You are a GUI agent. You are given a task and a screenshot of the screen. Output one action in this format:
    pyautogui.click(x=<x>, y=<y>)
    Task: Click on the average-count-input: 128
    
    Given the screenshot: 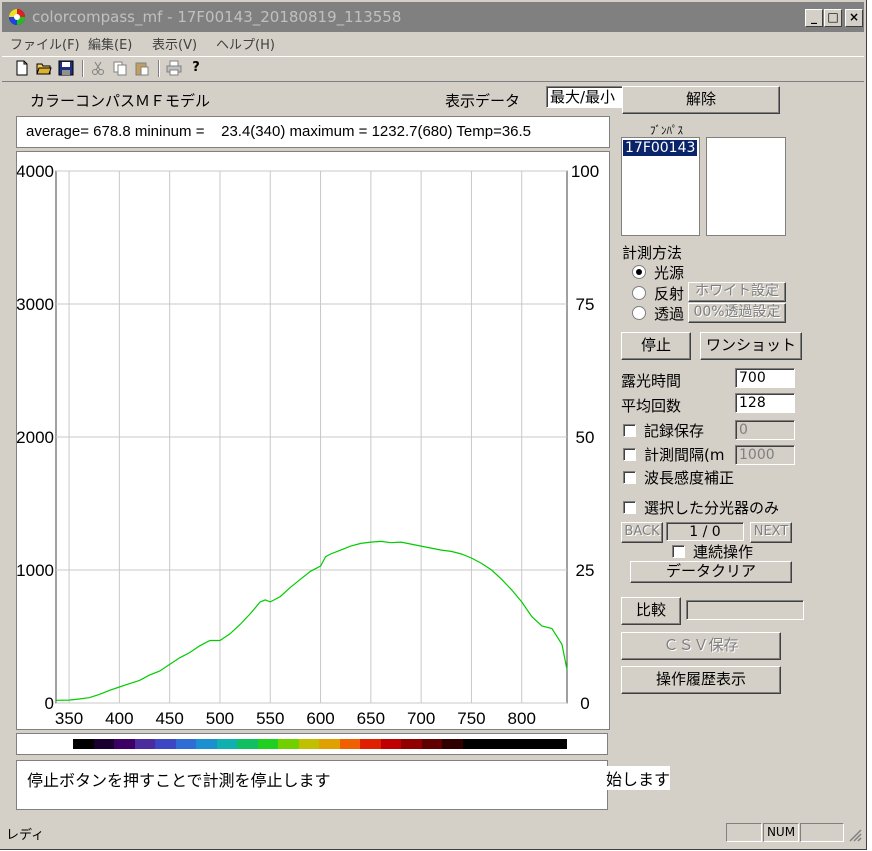 What is the action you would take?
    pyautogui.click(x=765, y=403)
    